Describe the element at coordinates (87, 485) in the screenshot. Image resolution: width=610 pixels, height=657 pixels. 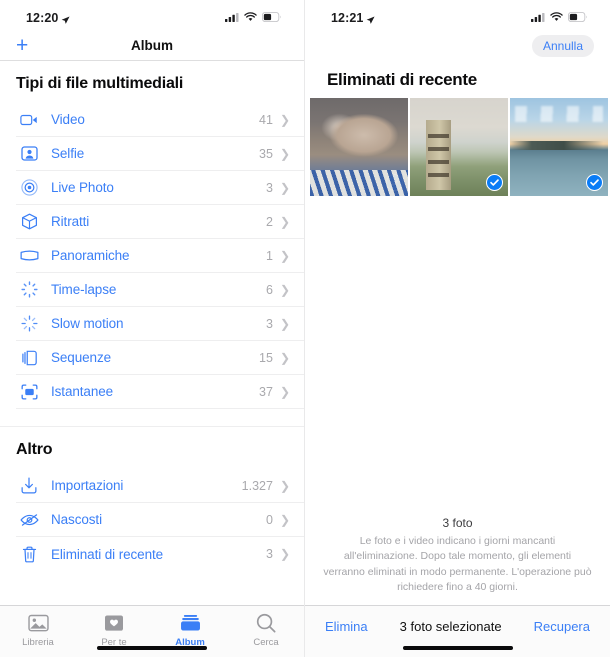
I see `list-item-label: Importazioni` at that location.